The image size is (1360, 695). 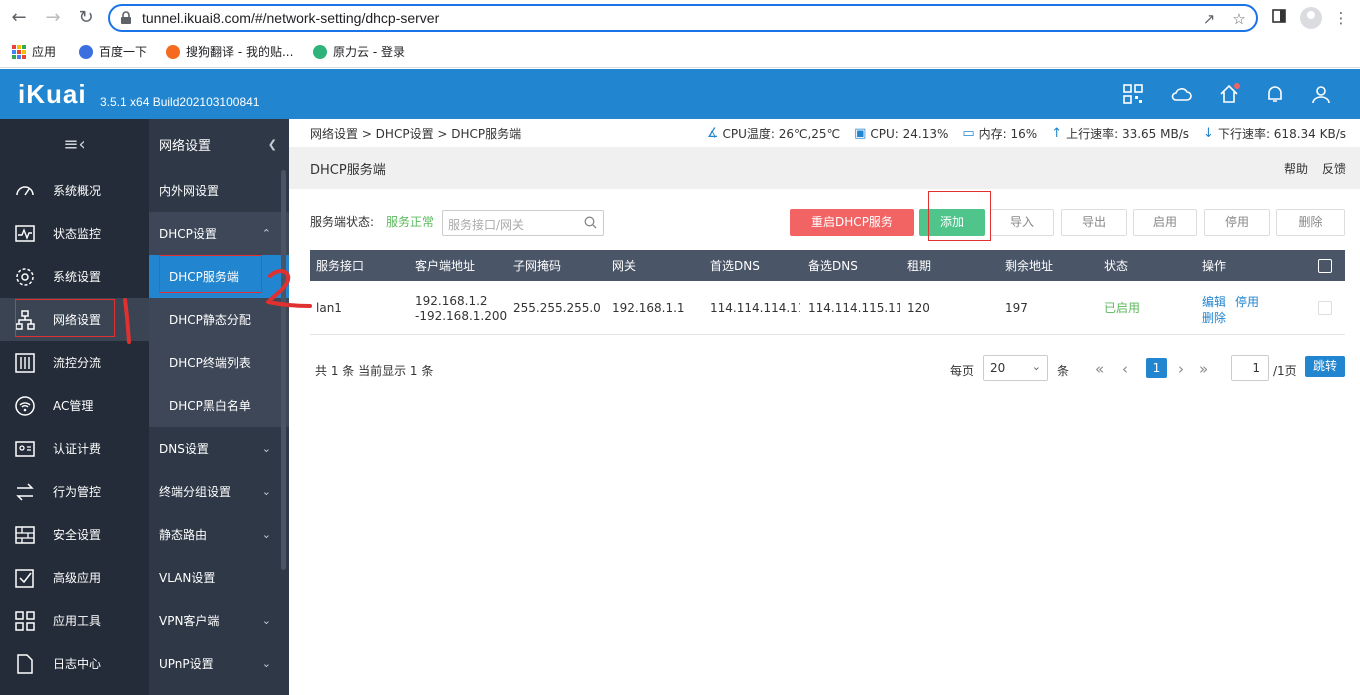 I want to click on subnav-item-upnp: UPnP设置 ⌄, so click(x=219, y=663).